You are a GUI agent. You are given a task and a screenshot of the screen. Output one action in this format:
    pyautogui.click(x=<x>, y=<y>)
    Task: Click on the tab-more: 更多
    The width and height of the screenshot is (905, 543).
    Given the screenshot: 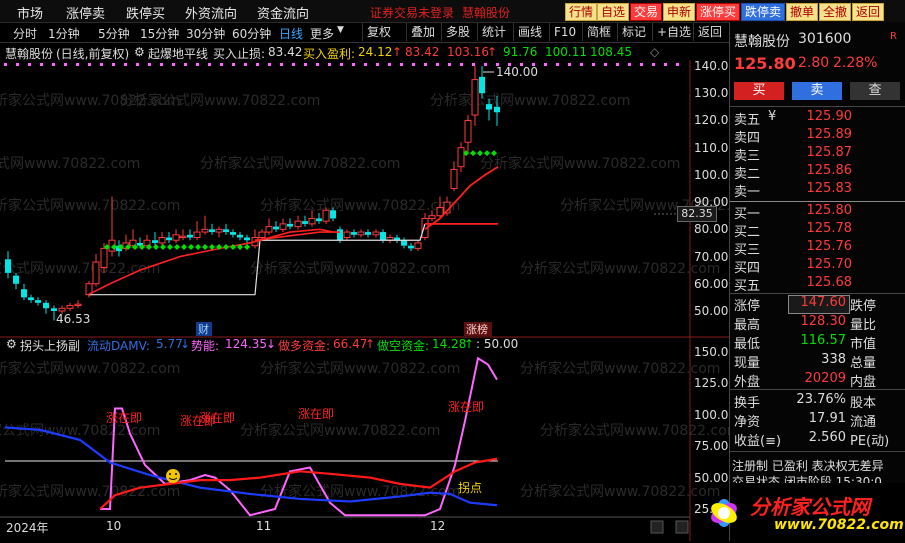 What is the action you would take?
    pyautogui.click(x=322, y=33)
    